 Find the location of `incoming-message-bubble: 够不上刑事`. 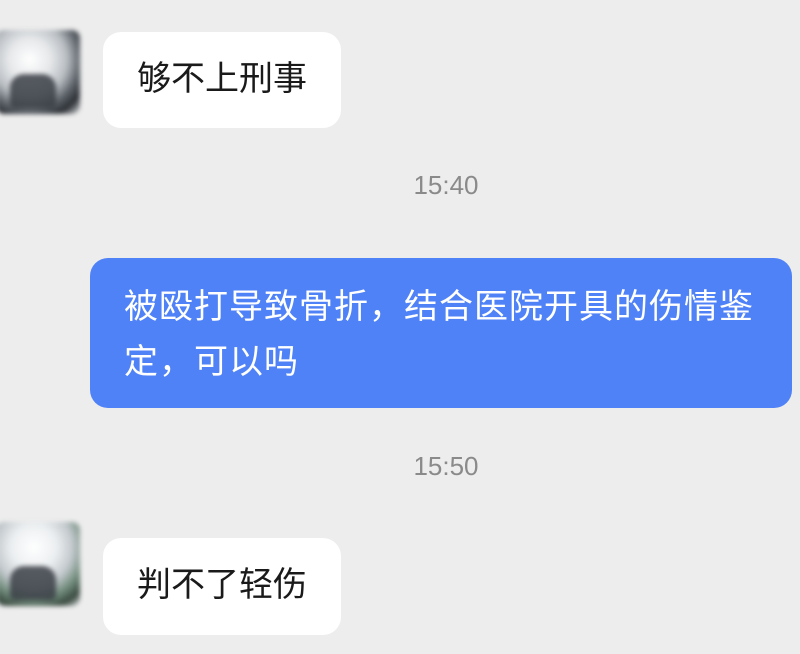

incoming-message-bubble: 够不上刑事 is located at coordinates (222, 80).